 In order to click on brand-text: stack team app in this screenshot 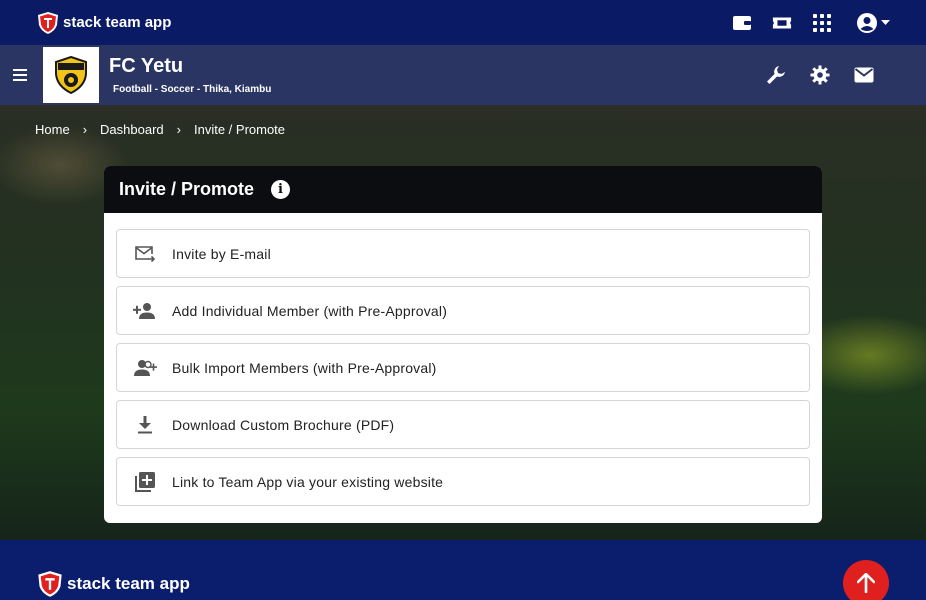, I will do `click(117, 22)`.